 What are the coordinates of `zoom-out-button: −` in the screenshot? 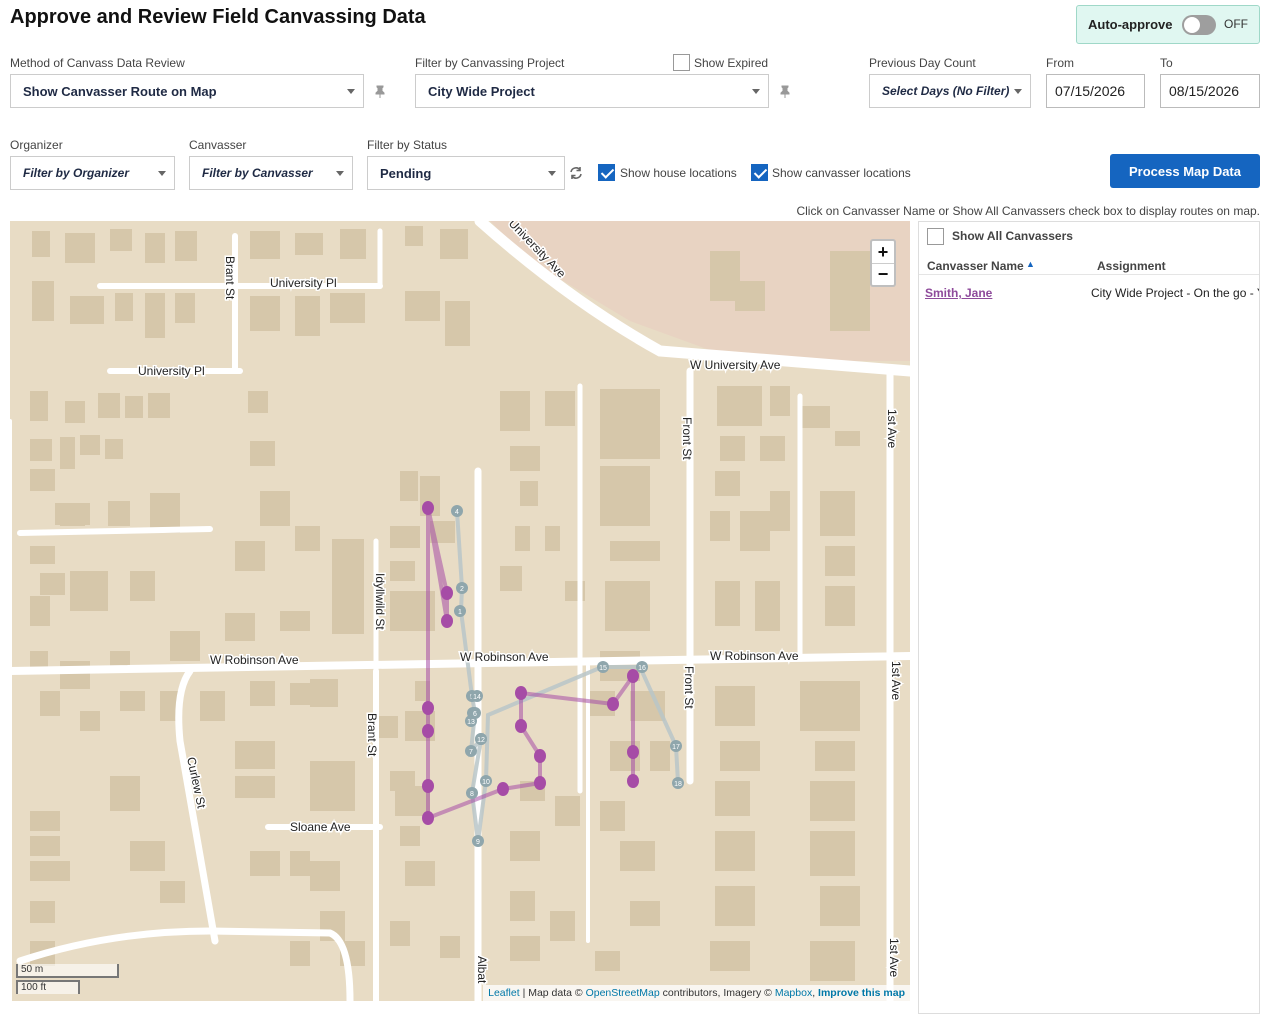 It's located at (883, 274).